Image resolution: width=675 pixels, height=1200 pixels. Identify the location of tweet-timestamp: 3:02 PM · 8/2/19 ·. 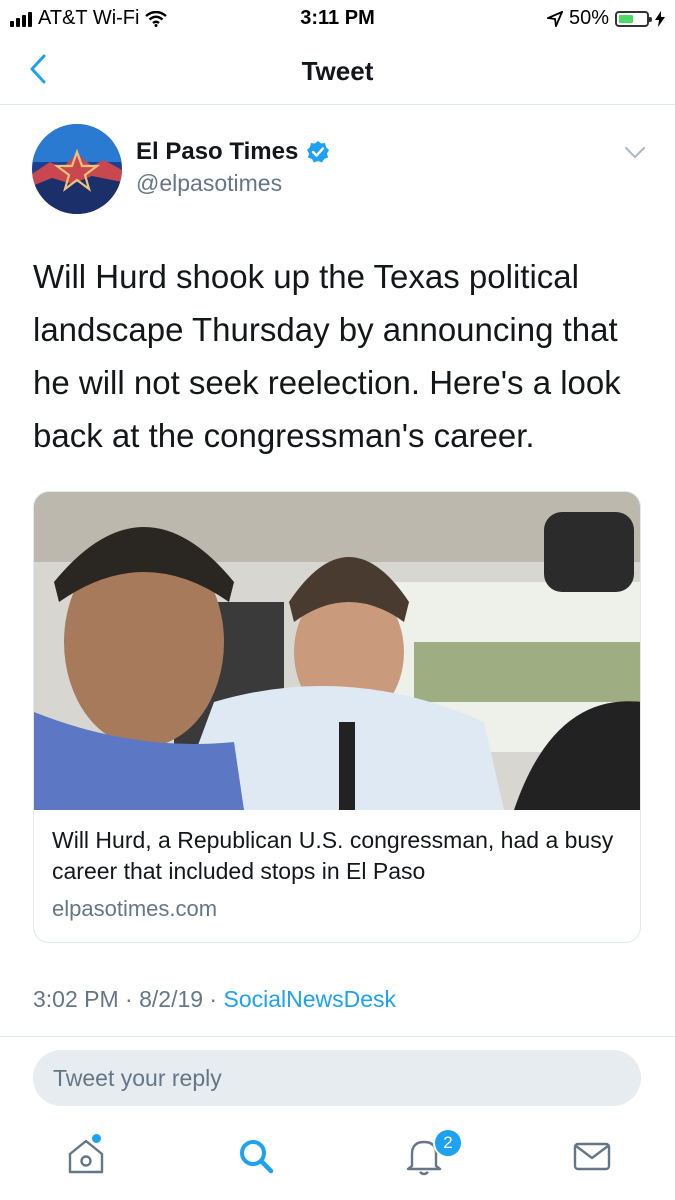
(128, 999).